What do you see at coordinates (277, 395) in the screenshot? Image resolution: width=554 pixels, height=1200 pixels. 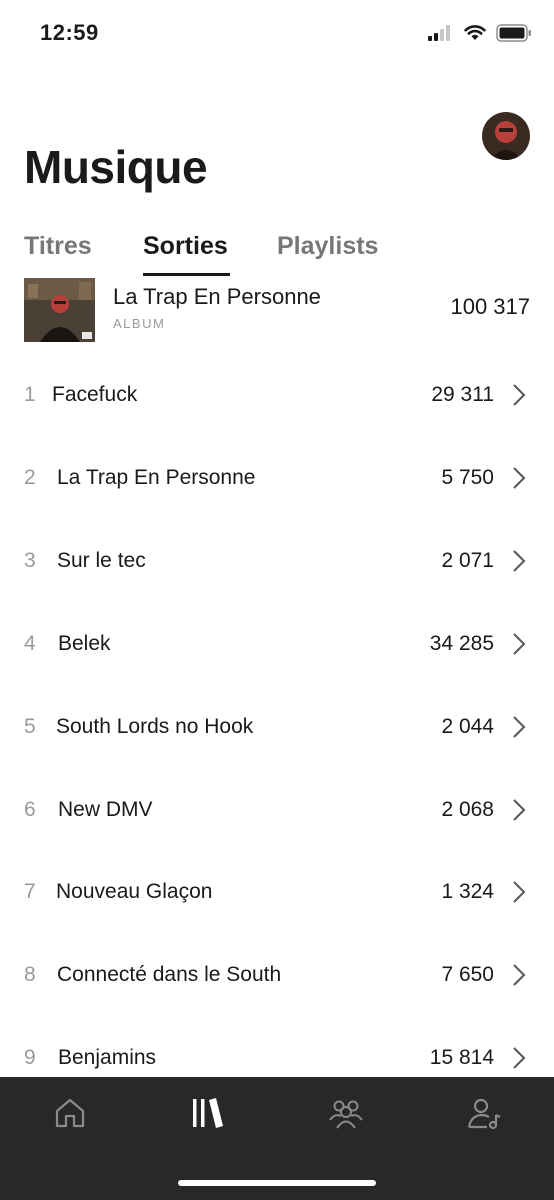 I see `track-row: 1 Facefuck 29 311` at bounding box center [277, 395].